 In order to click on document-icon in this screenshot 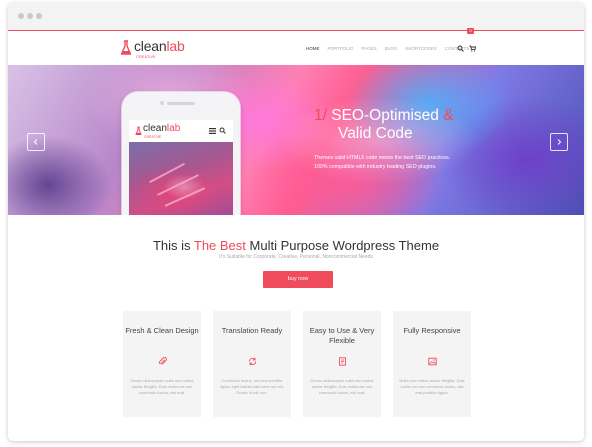, I will do `click(342, 361)`.